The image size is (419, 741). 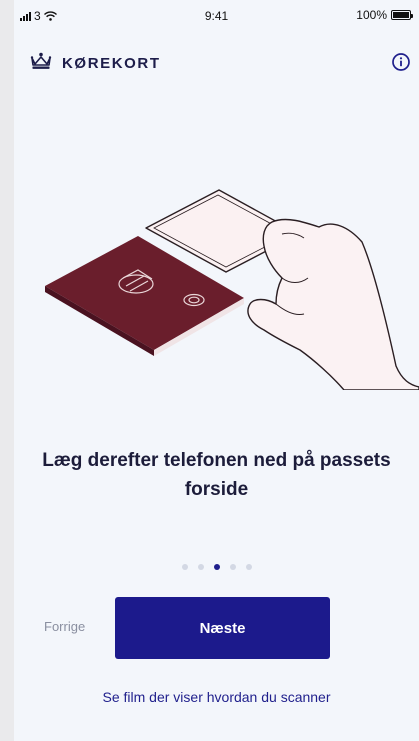 What do you see at coordinates (401, 62) in the screenshot?
I see `info-icon` at bounding box center [401, 62].